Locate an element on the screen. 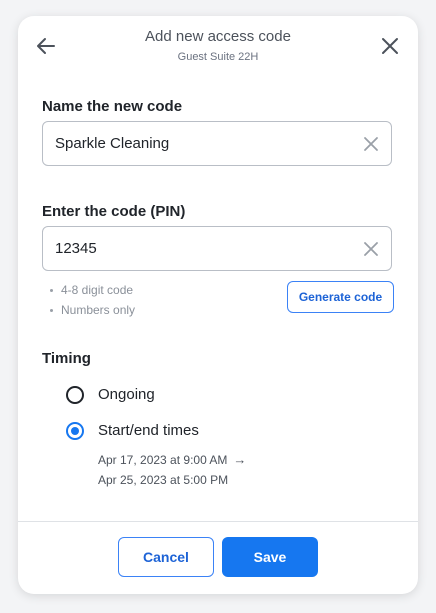 The width and height of the screenshot is (436, 613). pin-field-label: Enter the code (PIN) is located at coordinates (114, 211).